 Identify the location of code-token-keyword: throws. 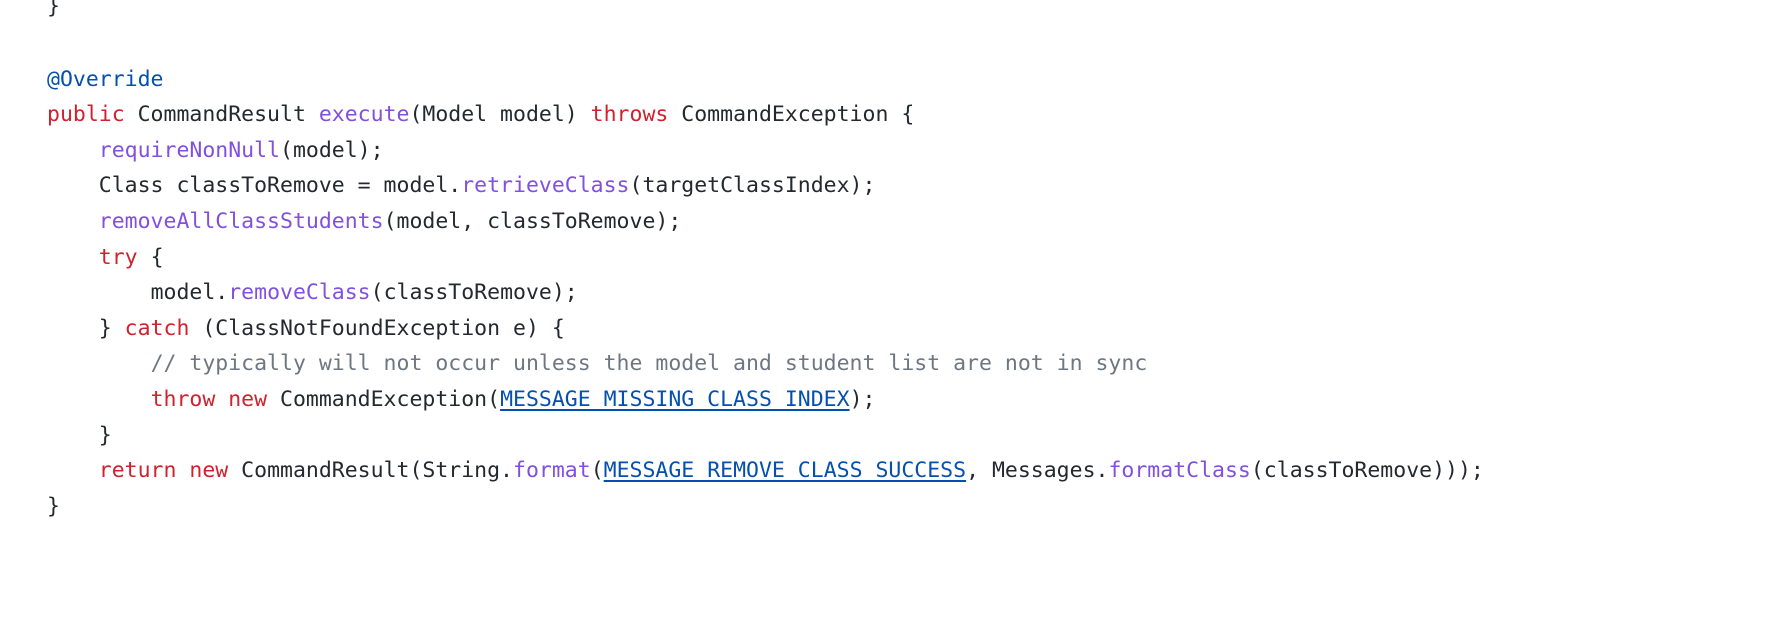
(629, 115).